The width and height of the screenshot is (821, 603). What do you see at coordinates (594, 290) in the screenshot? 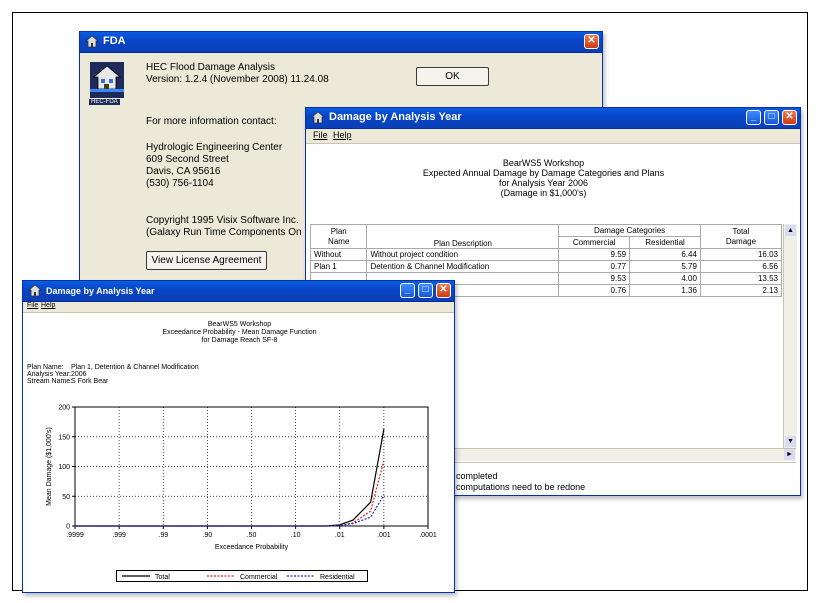
I see `cell-commercial: 0.76` at bounding box center [594, 290].